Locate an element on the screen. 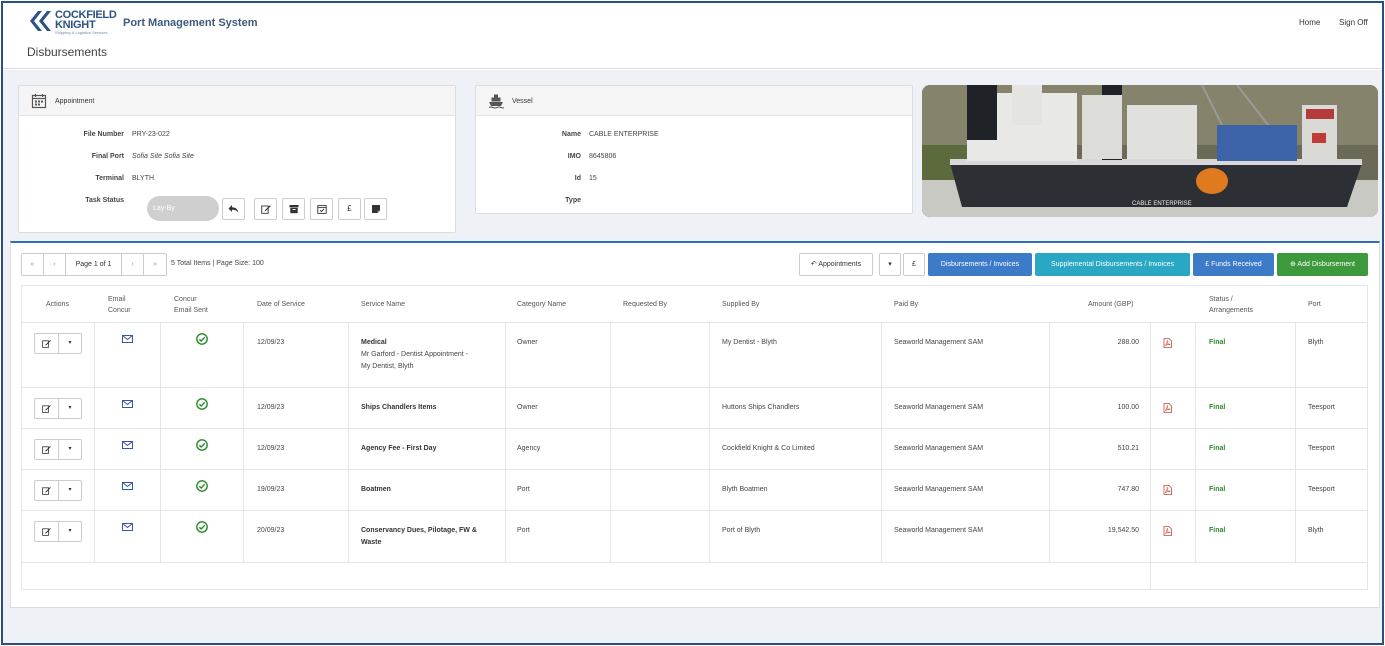 The width and height of the screenshot is (1385, 646). service-name: Medical is located at coordinates (374, 342).